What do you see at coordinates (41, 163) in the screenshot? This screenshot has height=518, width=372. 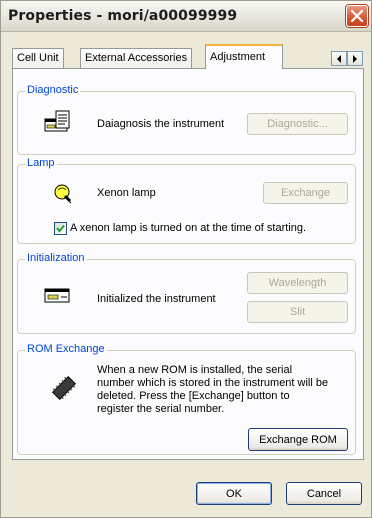 I see `lamp-group-label: Lamp` at bounding box center [41, 163].